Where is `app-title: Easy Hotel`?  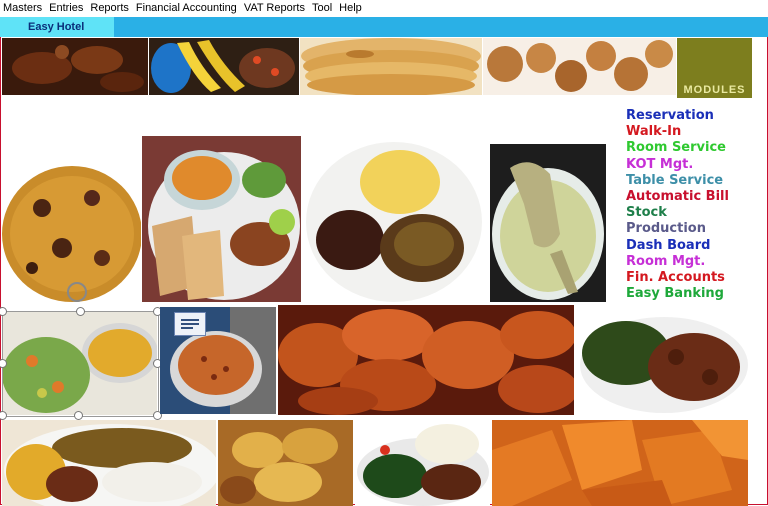
app-title: Easy Hotel is located at coordinates (57, 27).